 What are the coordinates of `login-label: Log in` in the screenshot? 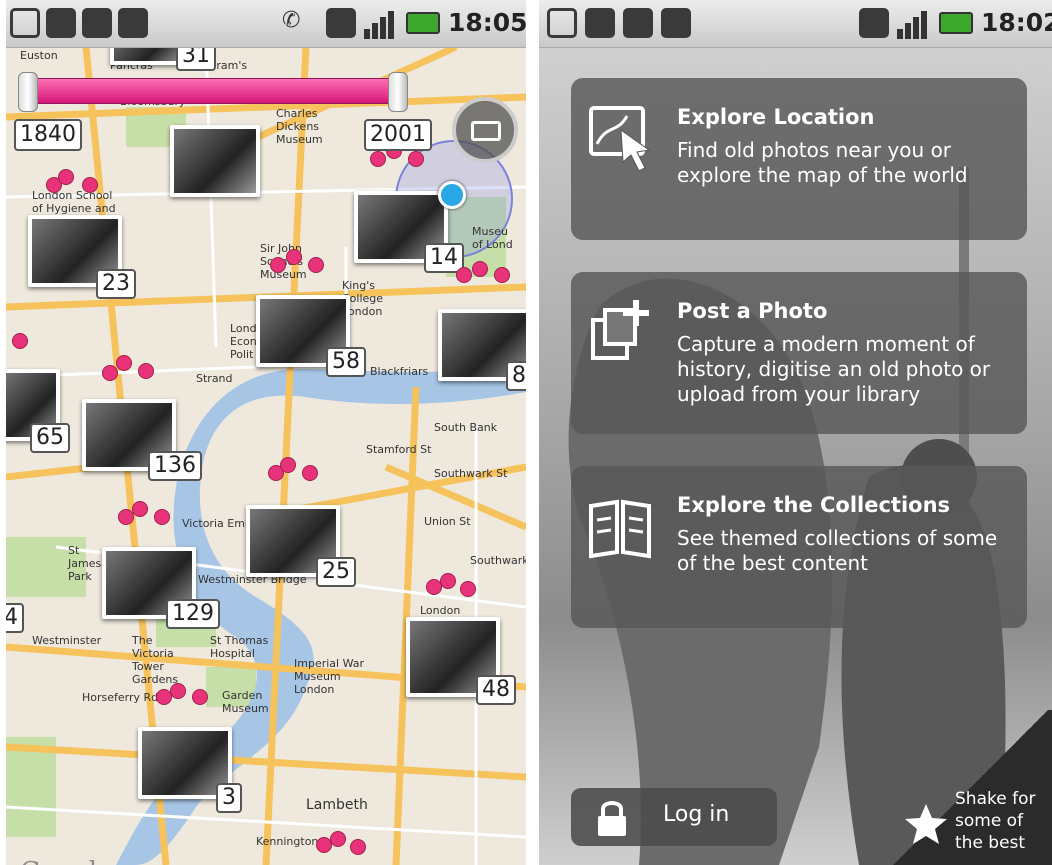 It's located at (696, 814).